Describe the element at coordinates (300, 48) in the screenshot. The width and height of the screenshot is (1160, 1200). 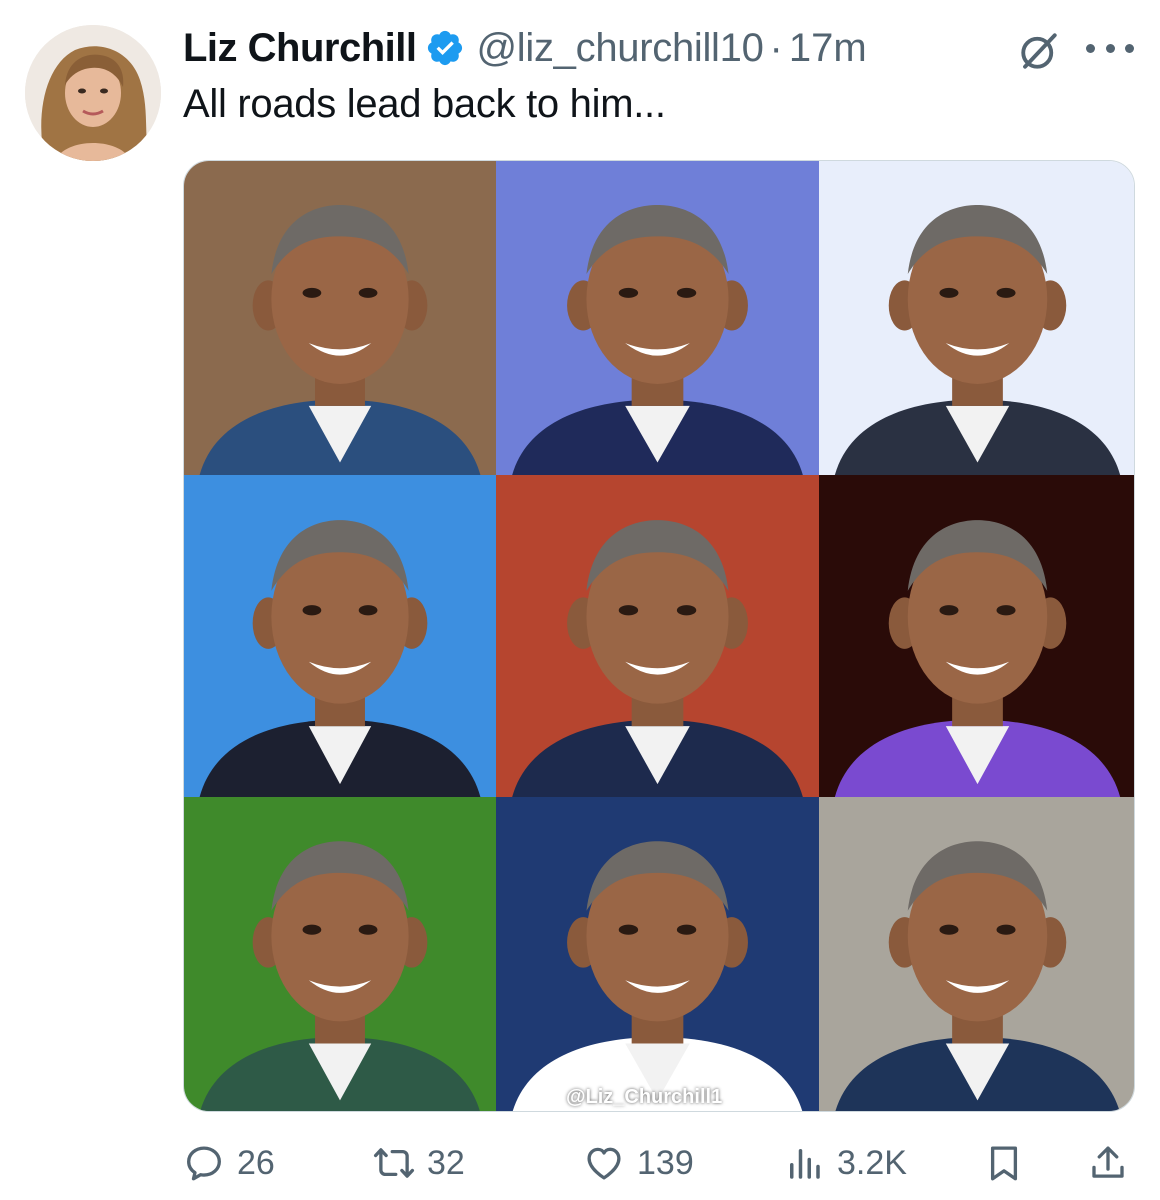
I see `author-name: Liz Churchill` at that location.